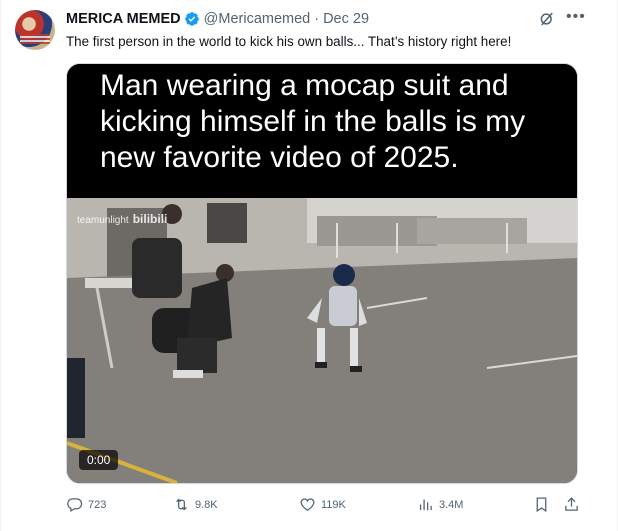 The width and height of the screenshot is (618, 531). I want to click on repost-icon, so click(181, 504).